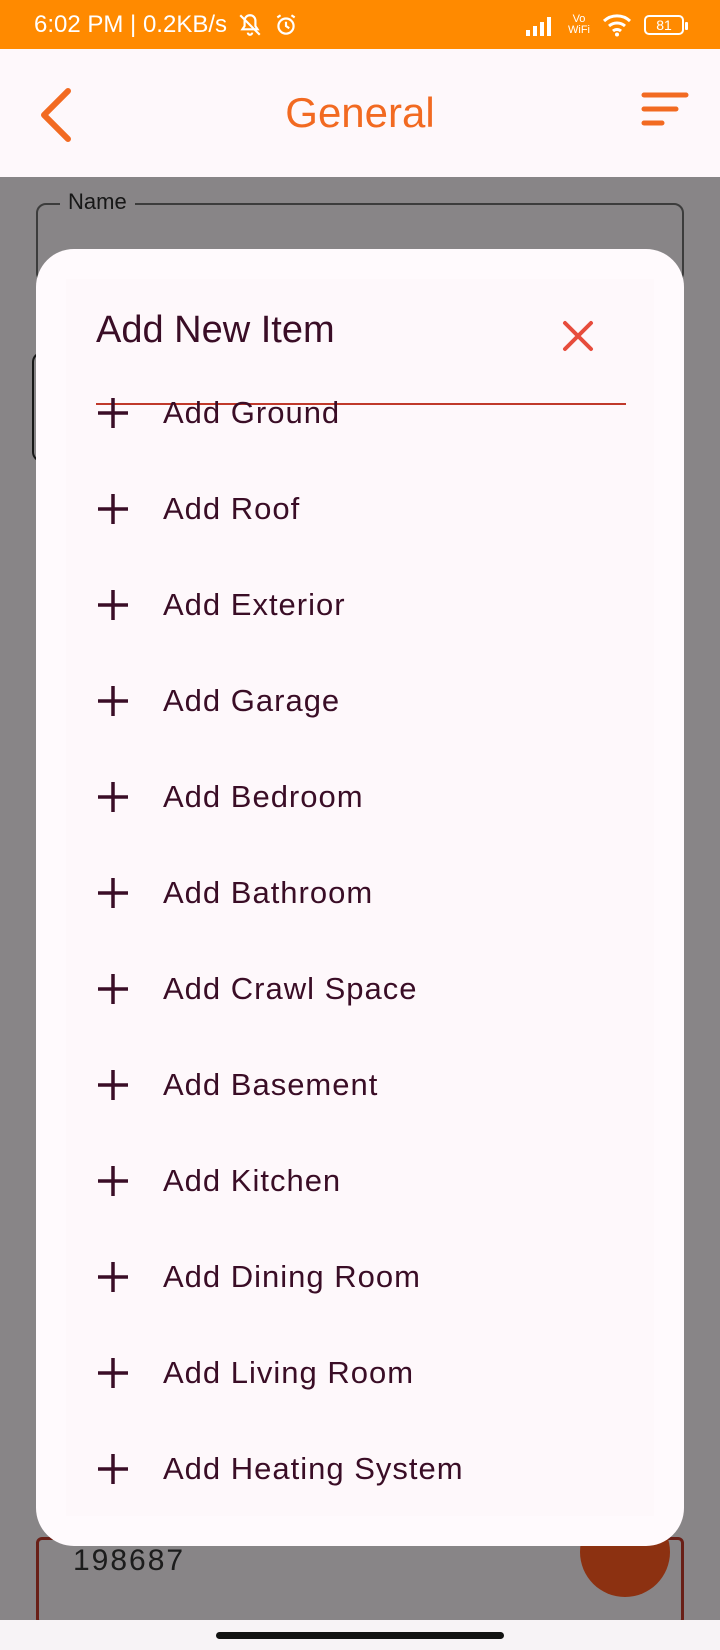  I want to click on mute-bell-icon, so click(250, 24).